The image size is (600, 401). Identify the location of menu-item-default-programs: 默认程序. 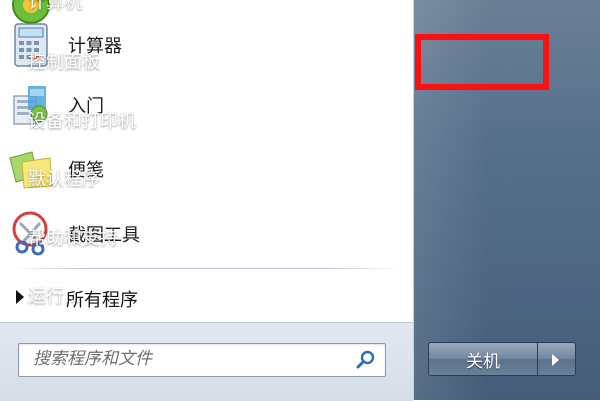
(64, 178).